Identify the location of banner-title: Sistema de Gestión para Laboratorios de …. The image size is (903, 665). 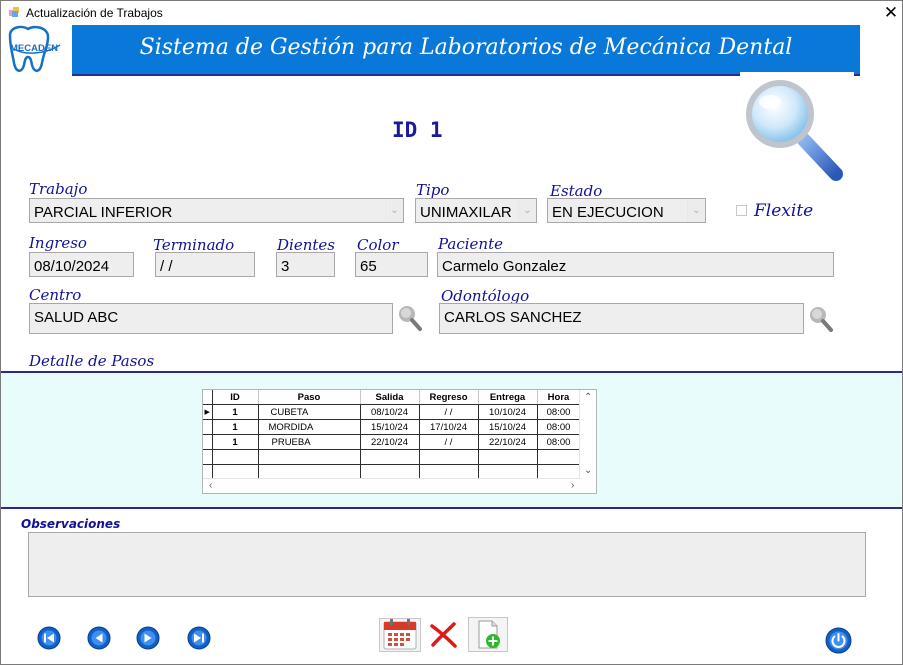
(466, 47).